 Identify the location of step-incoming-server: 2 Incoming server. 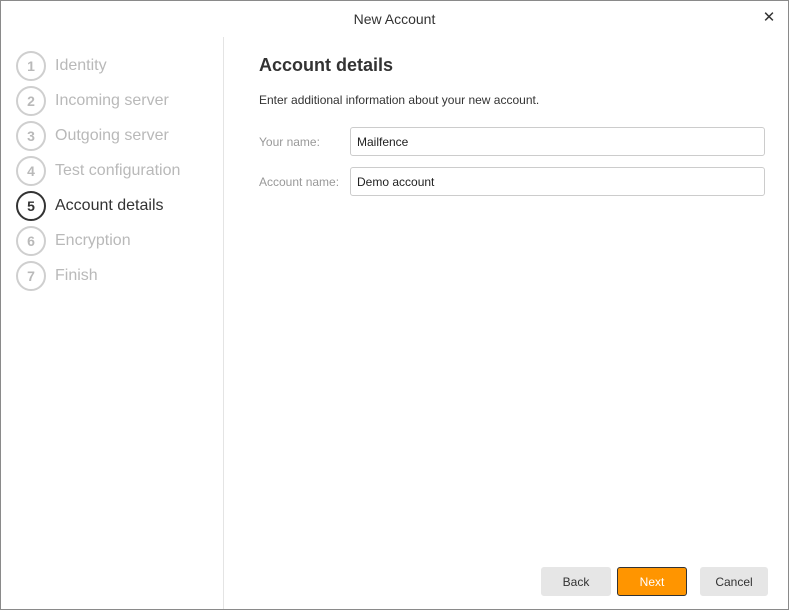
(92, 101).